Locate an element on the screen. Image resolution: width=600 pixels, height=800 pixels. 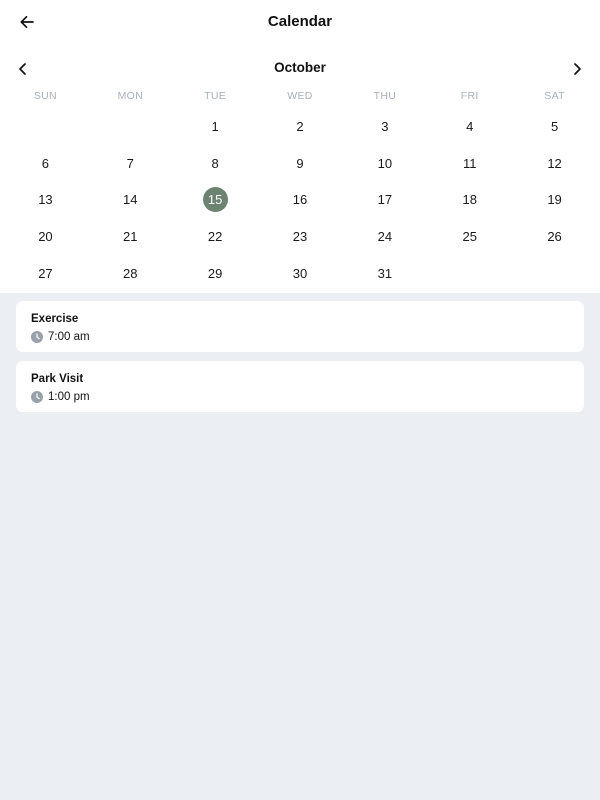
day-number: 26 is located at coordinates (554, 236).